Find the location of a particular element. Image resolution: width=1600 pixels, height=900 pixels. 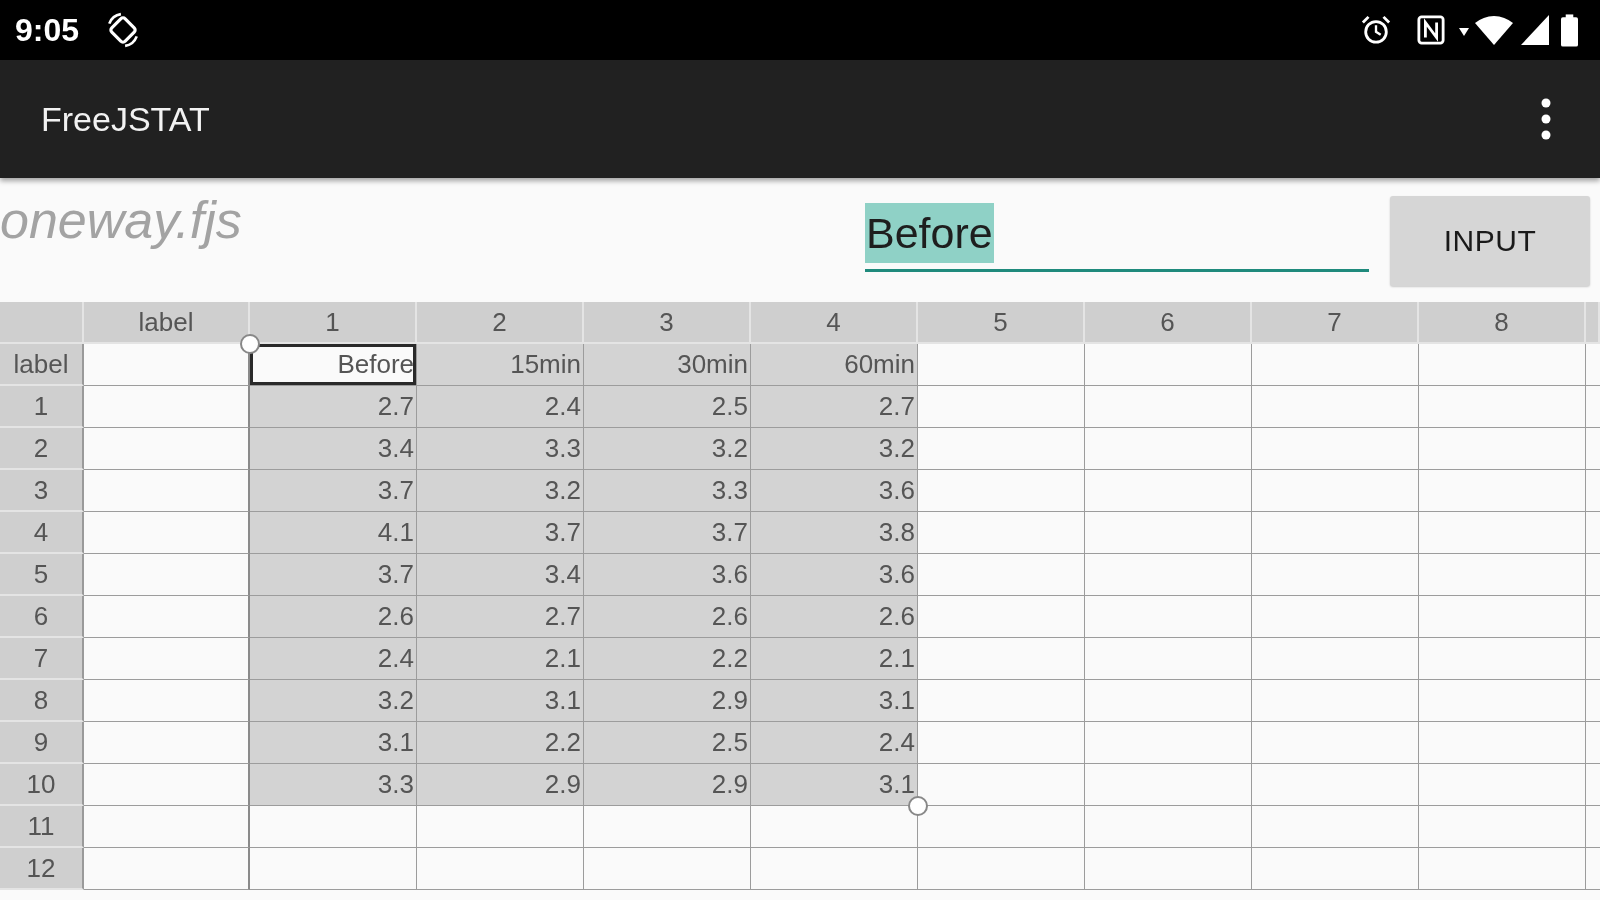

text-field: Before is located at coordinates (1117, 238).